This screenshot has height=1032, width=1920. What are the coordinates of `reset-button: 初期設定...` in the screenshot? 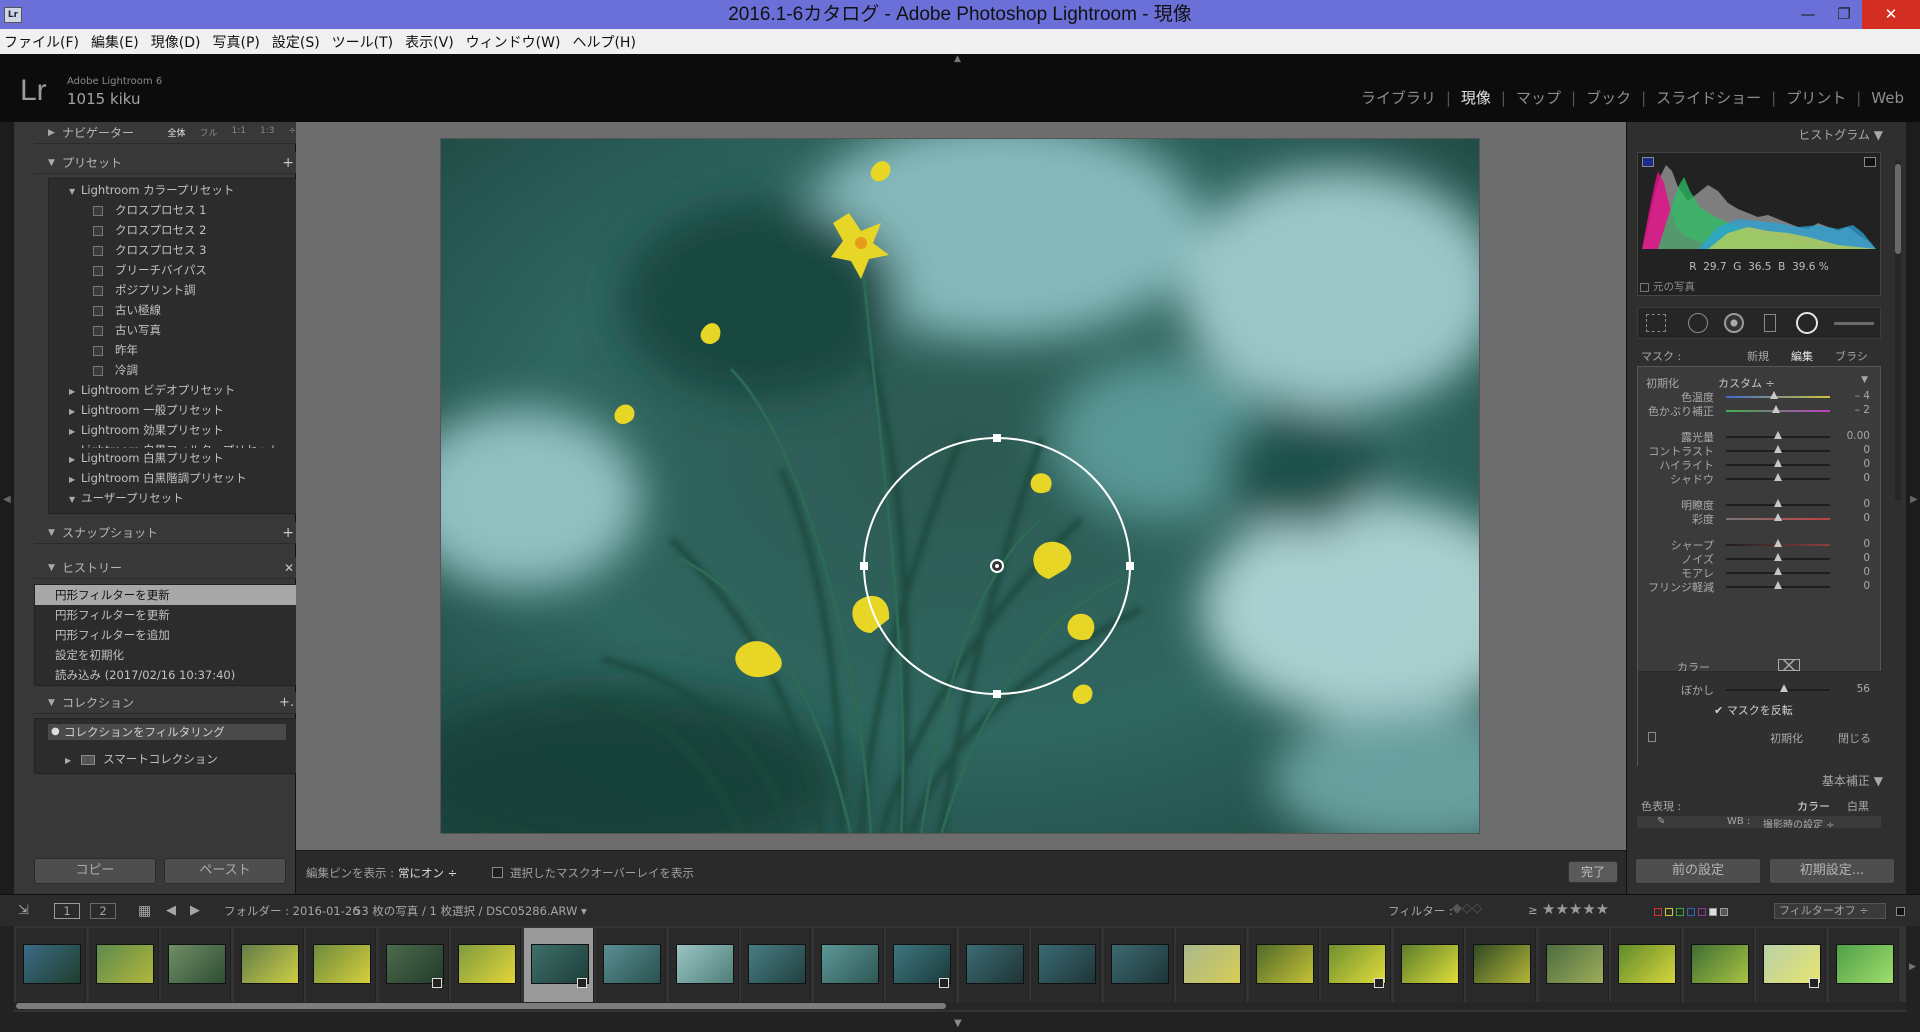 It's located at (1832, 871).